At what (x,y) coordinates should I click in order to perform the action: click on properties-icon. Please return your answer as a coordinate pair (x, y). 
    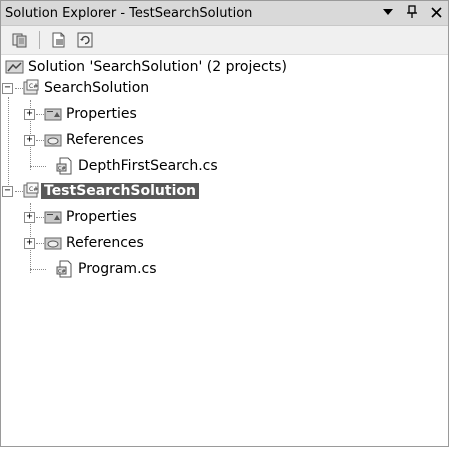
    Looking at the image, I should click on (58, 40).